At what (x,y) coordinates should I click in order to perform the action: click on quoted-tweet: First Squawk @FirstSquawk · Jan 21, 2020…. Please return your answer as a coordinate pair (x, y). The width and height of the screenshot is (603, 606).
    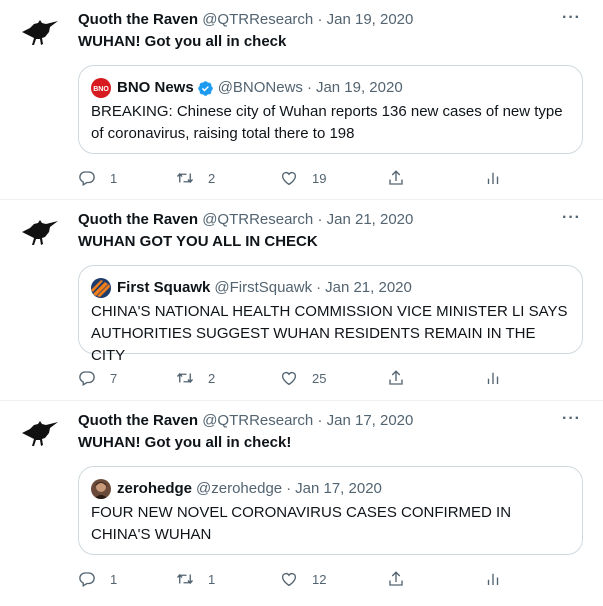
    Looking at the image, I should click on (330, 314).